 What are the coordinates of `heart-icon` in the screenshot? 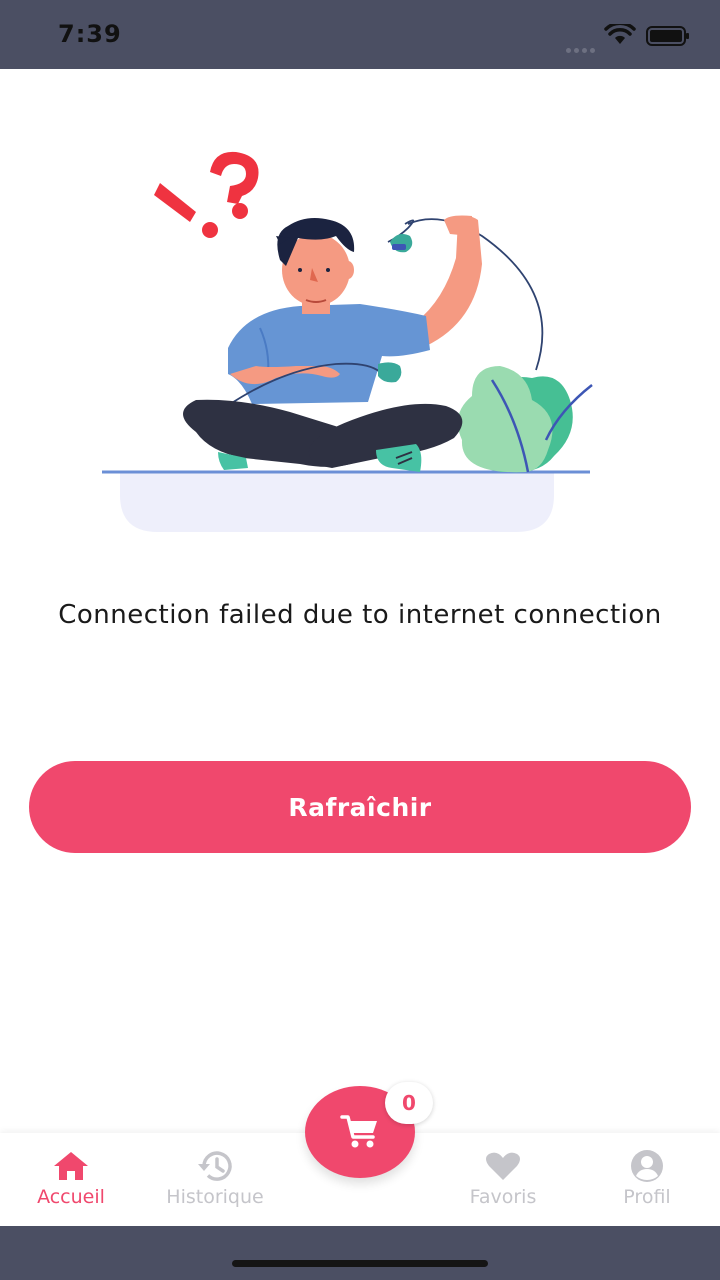 It's located at (503, 1166).